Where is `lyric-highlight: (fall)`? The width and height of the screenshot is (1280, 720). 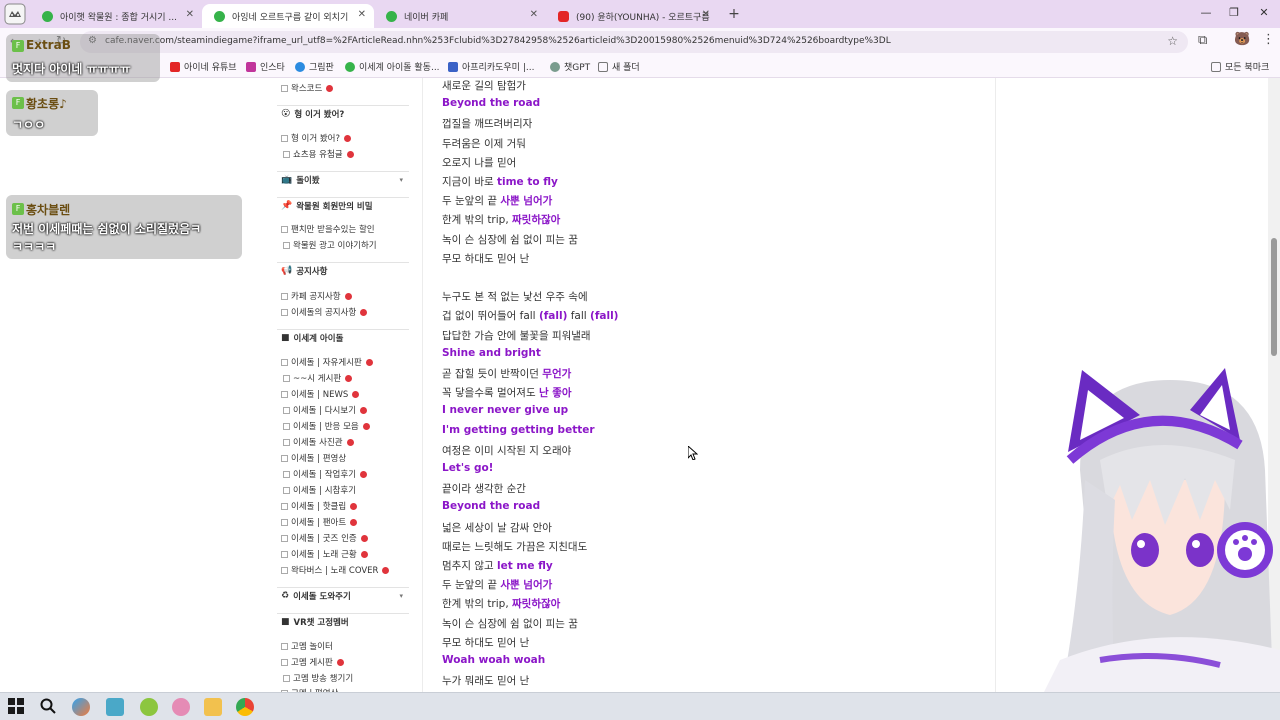 lyric-highlight: (fall) is located at coordinates (553, 316).